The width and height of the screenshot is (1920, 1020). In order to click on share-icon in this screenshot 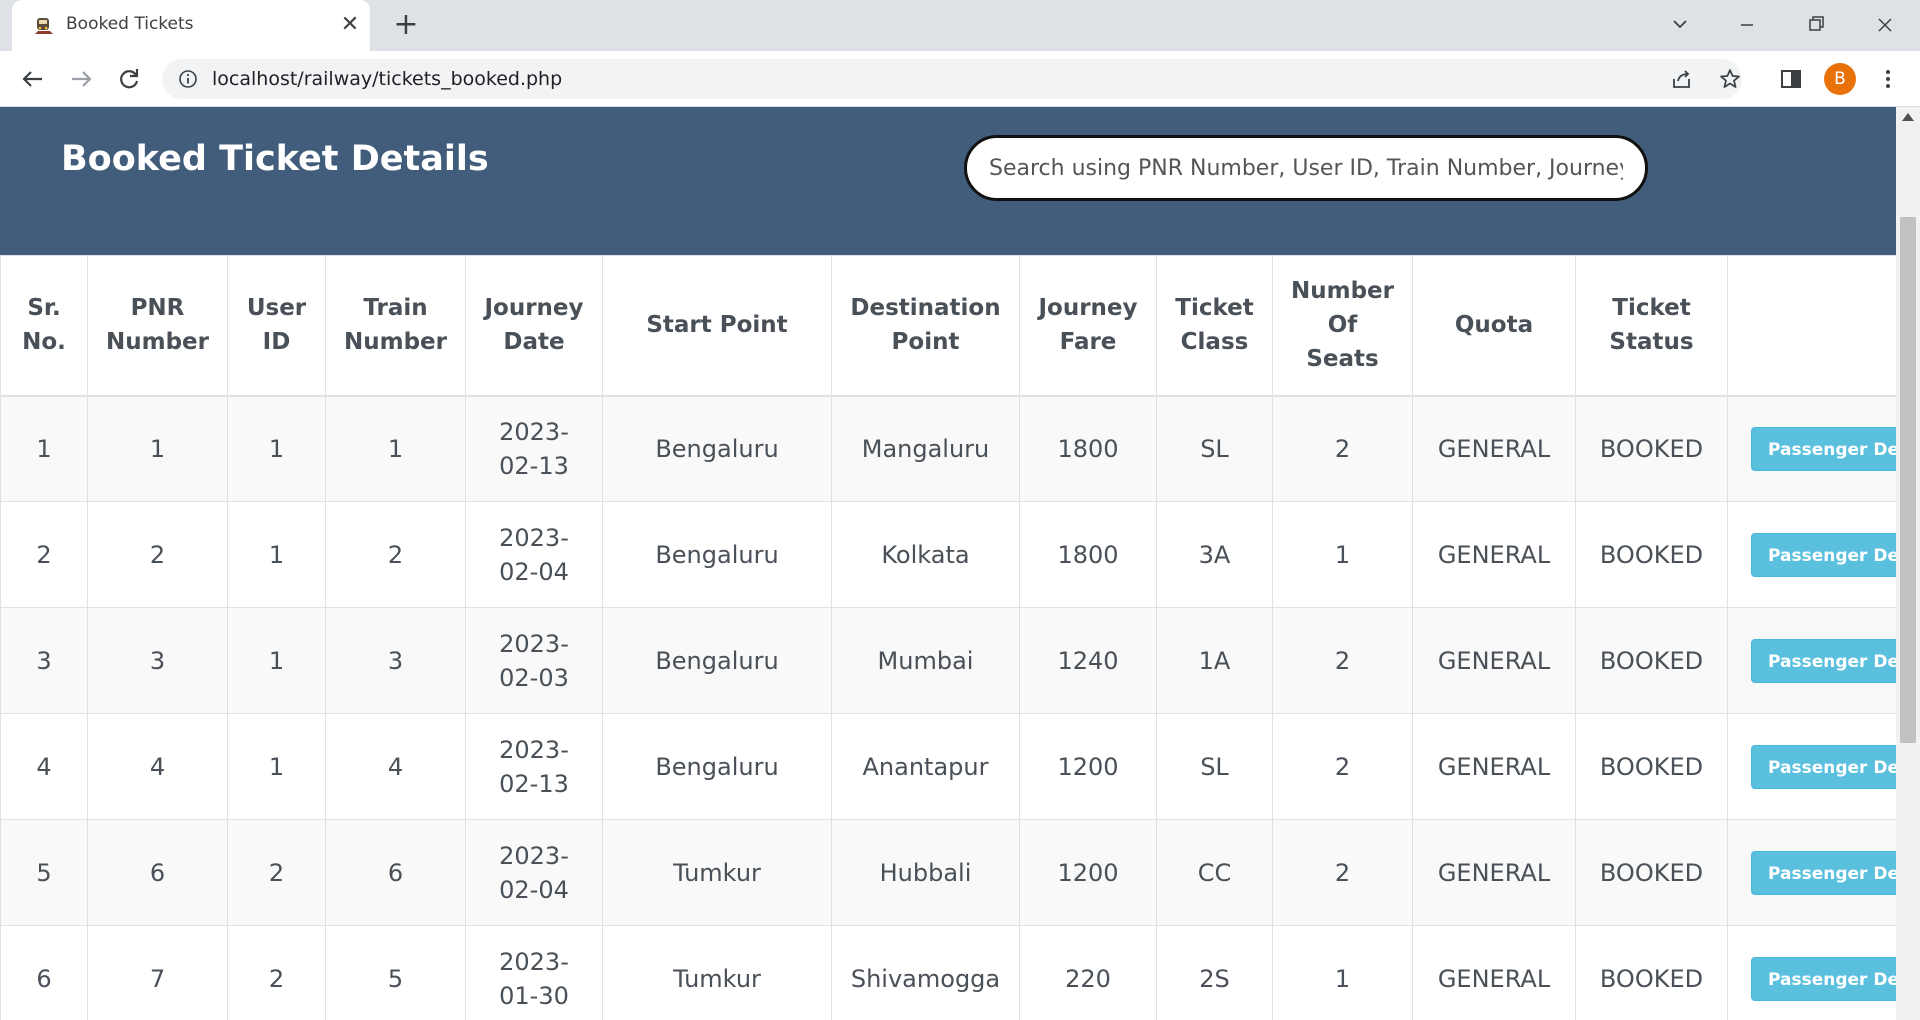, I will do `click(1682, 79)`.